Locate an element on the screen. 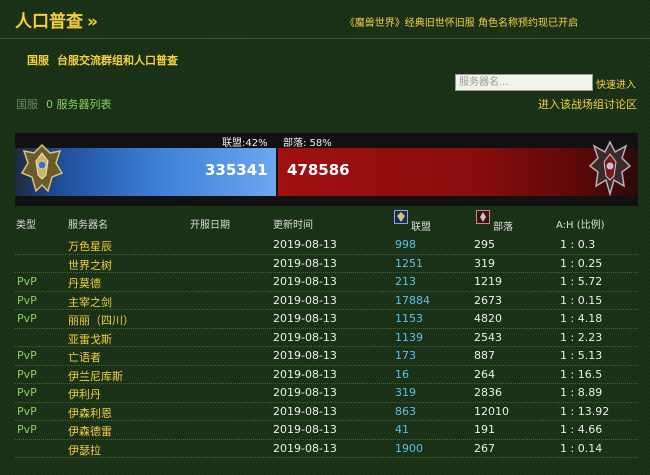  discussion-link: 进入该战场组讨论区 is located at coordinates (587, 104).